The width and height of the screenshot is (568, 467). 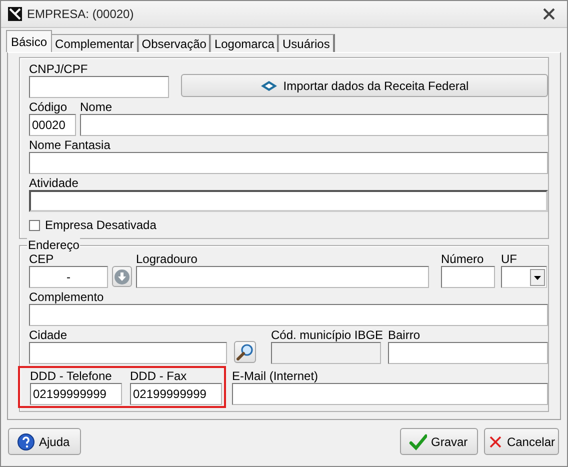 What do you see at coordinates (15, 14) in the screenshot?
I see `app-logo-icon` at bounding box center [15, 14].